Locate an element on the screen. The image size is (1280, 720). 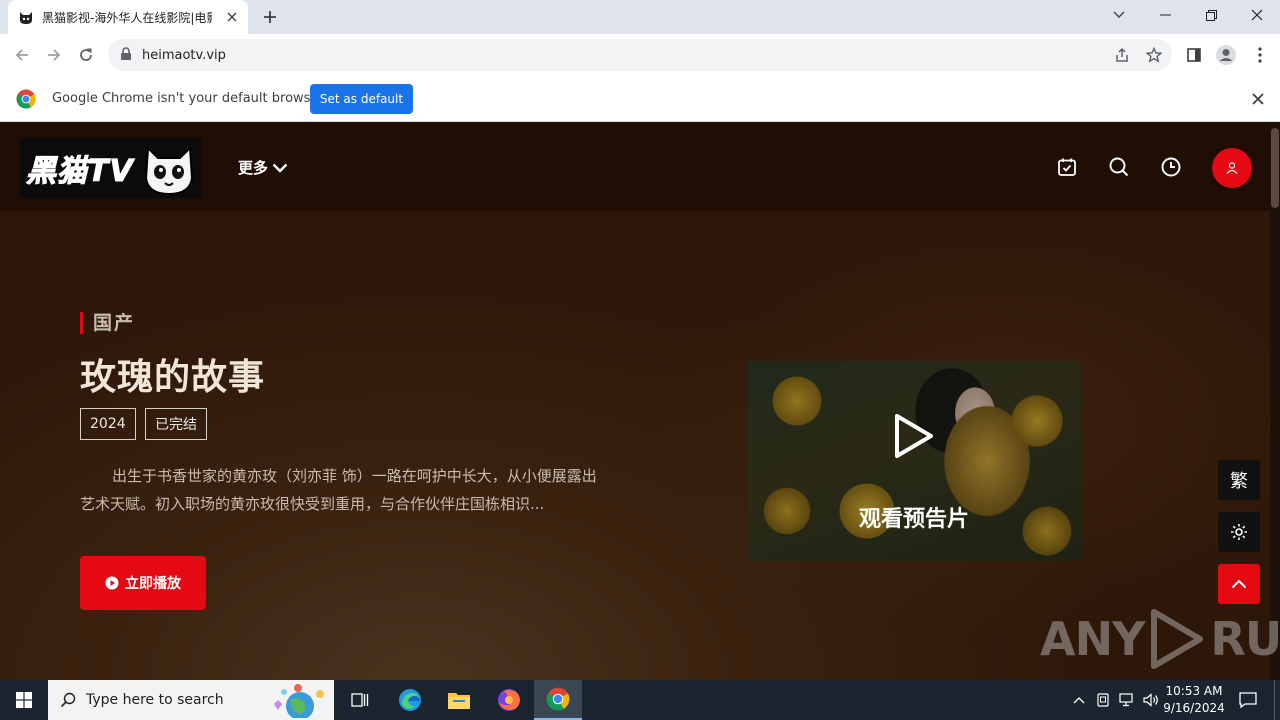
taskbar-firefox-button is located at coordinates (509, 700).